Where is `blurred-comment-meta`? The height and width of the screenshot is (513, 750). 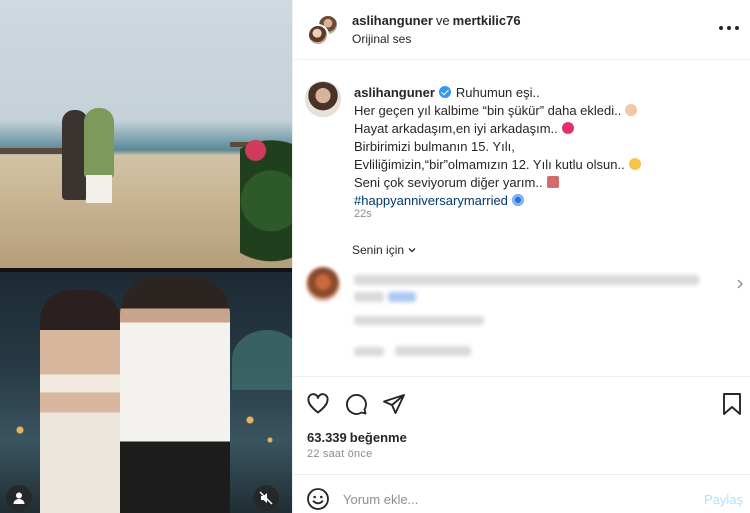
blurred-comment-meta is located at coordinates (419, 320).